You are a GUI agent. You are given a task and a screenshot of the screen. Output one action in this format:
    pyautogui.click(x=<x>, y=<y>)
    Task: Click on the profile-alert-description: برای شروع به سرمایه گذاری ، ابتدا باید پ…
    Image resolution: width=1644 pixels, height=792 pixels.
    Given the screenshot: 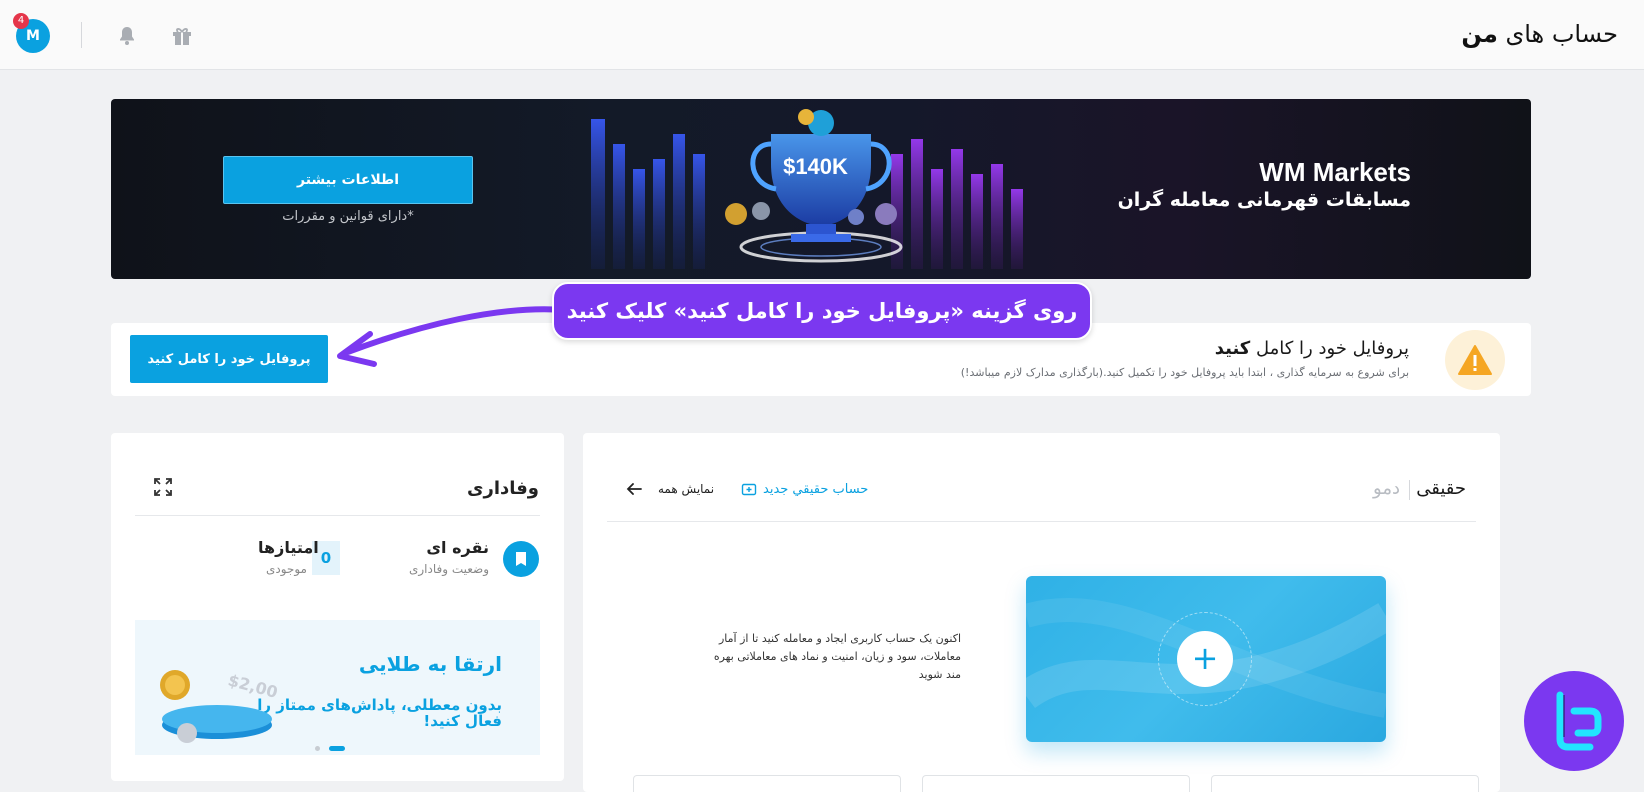 What is the action you would take?
    pyautogui.click(x=1184, y=372)
    